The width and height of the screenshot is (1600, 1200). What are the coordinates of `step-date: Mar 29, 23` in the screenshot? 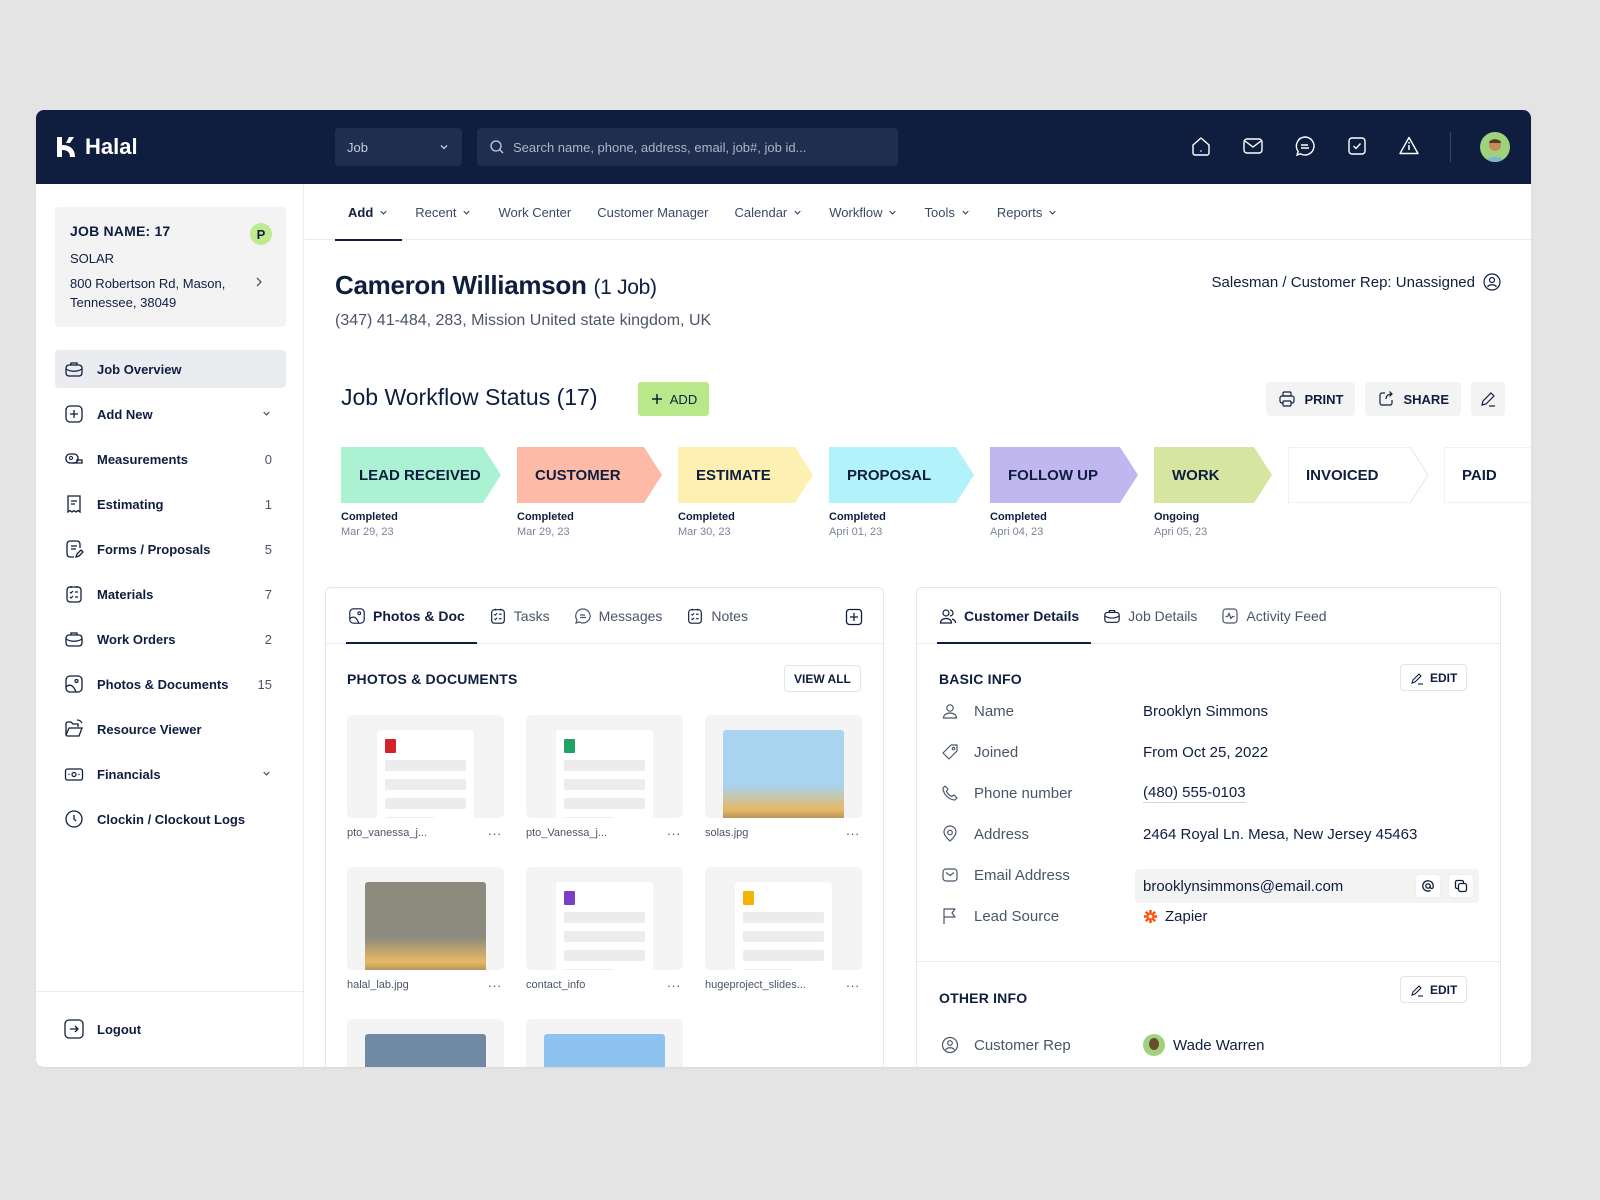 It's located at (543, 532).